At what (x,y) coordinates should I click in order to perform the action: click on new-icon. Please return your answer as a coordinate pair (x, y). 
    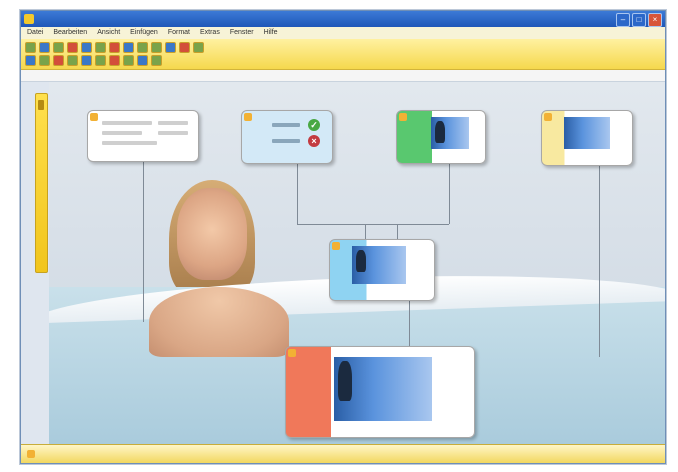
    Looking at the image, I should click on (30, 47).